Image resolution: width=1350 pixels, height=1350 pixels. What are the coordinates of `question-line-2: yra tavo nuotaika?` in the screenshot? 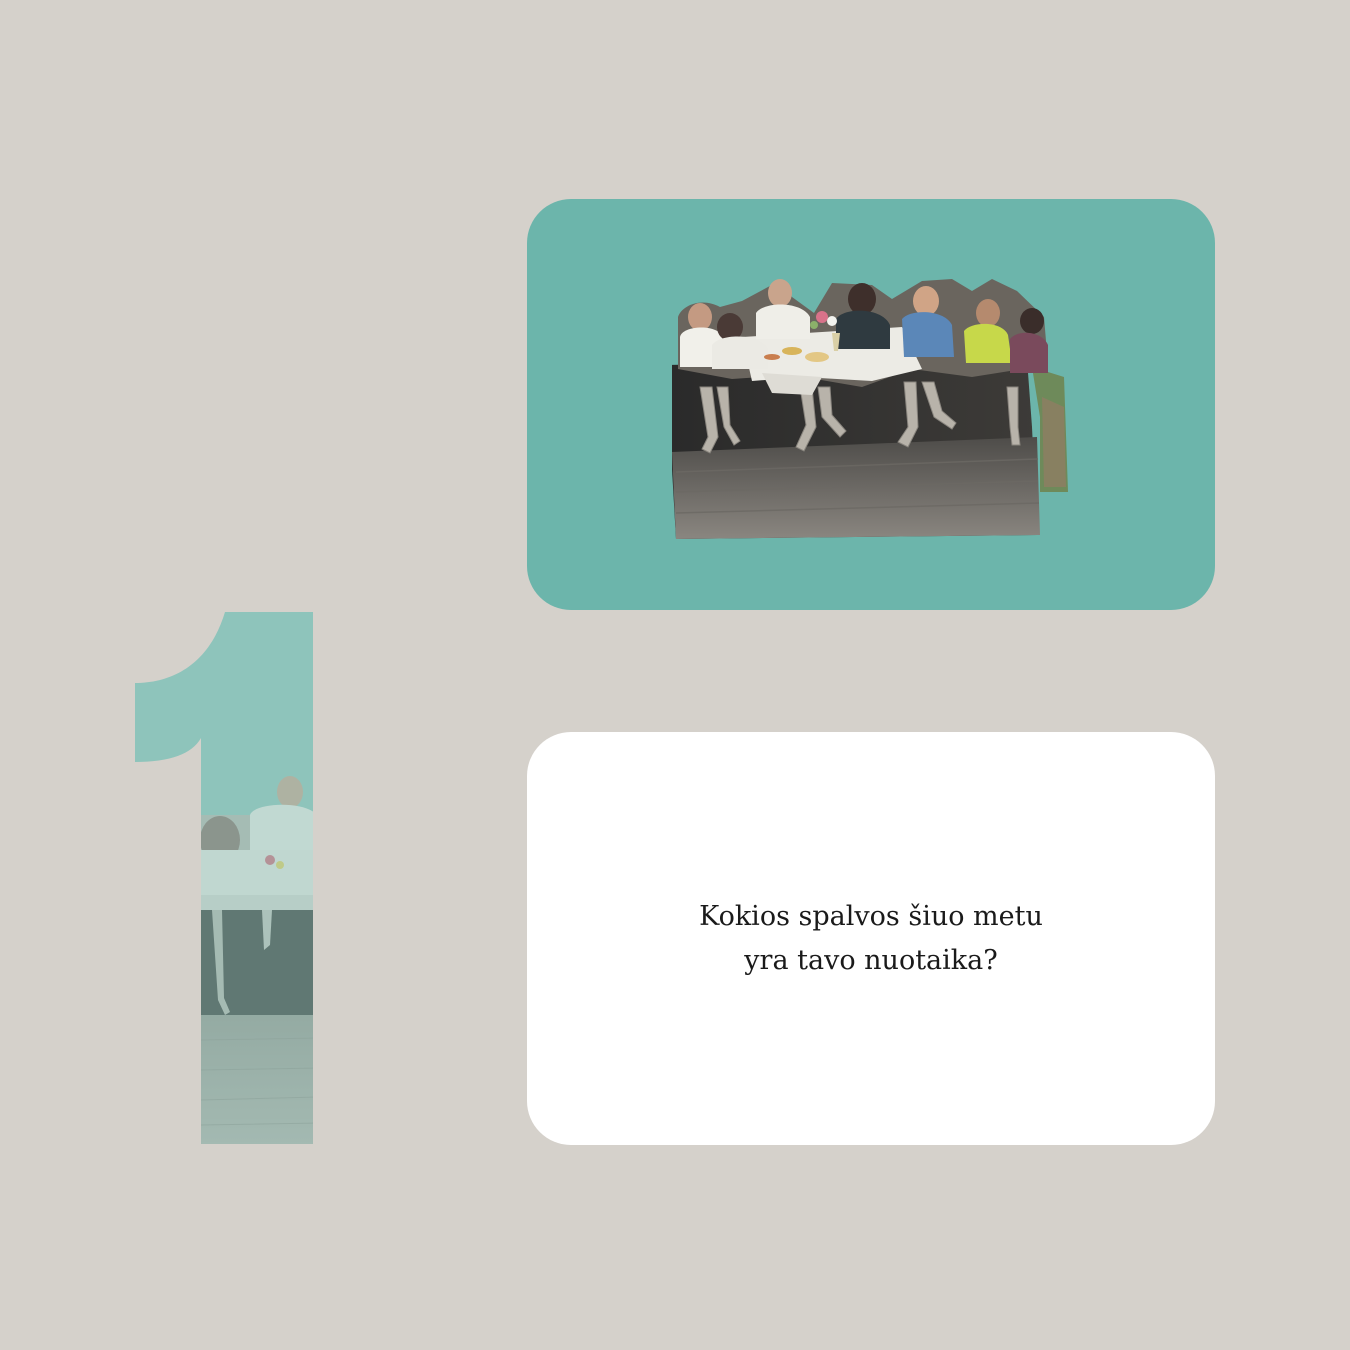 It's located at (871, 960).